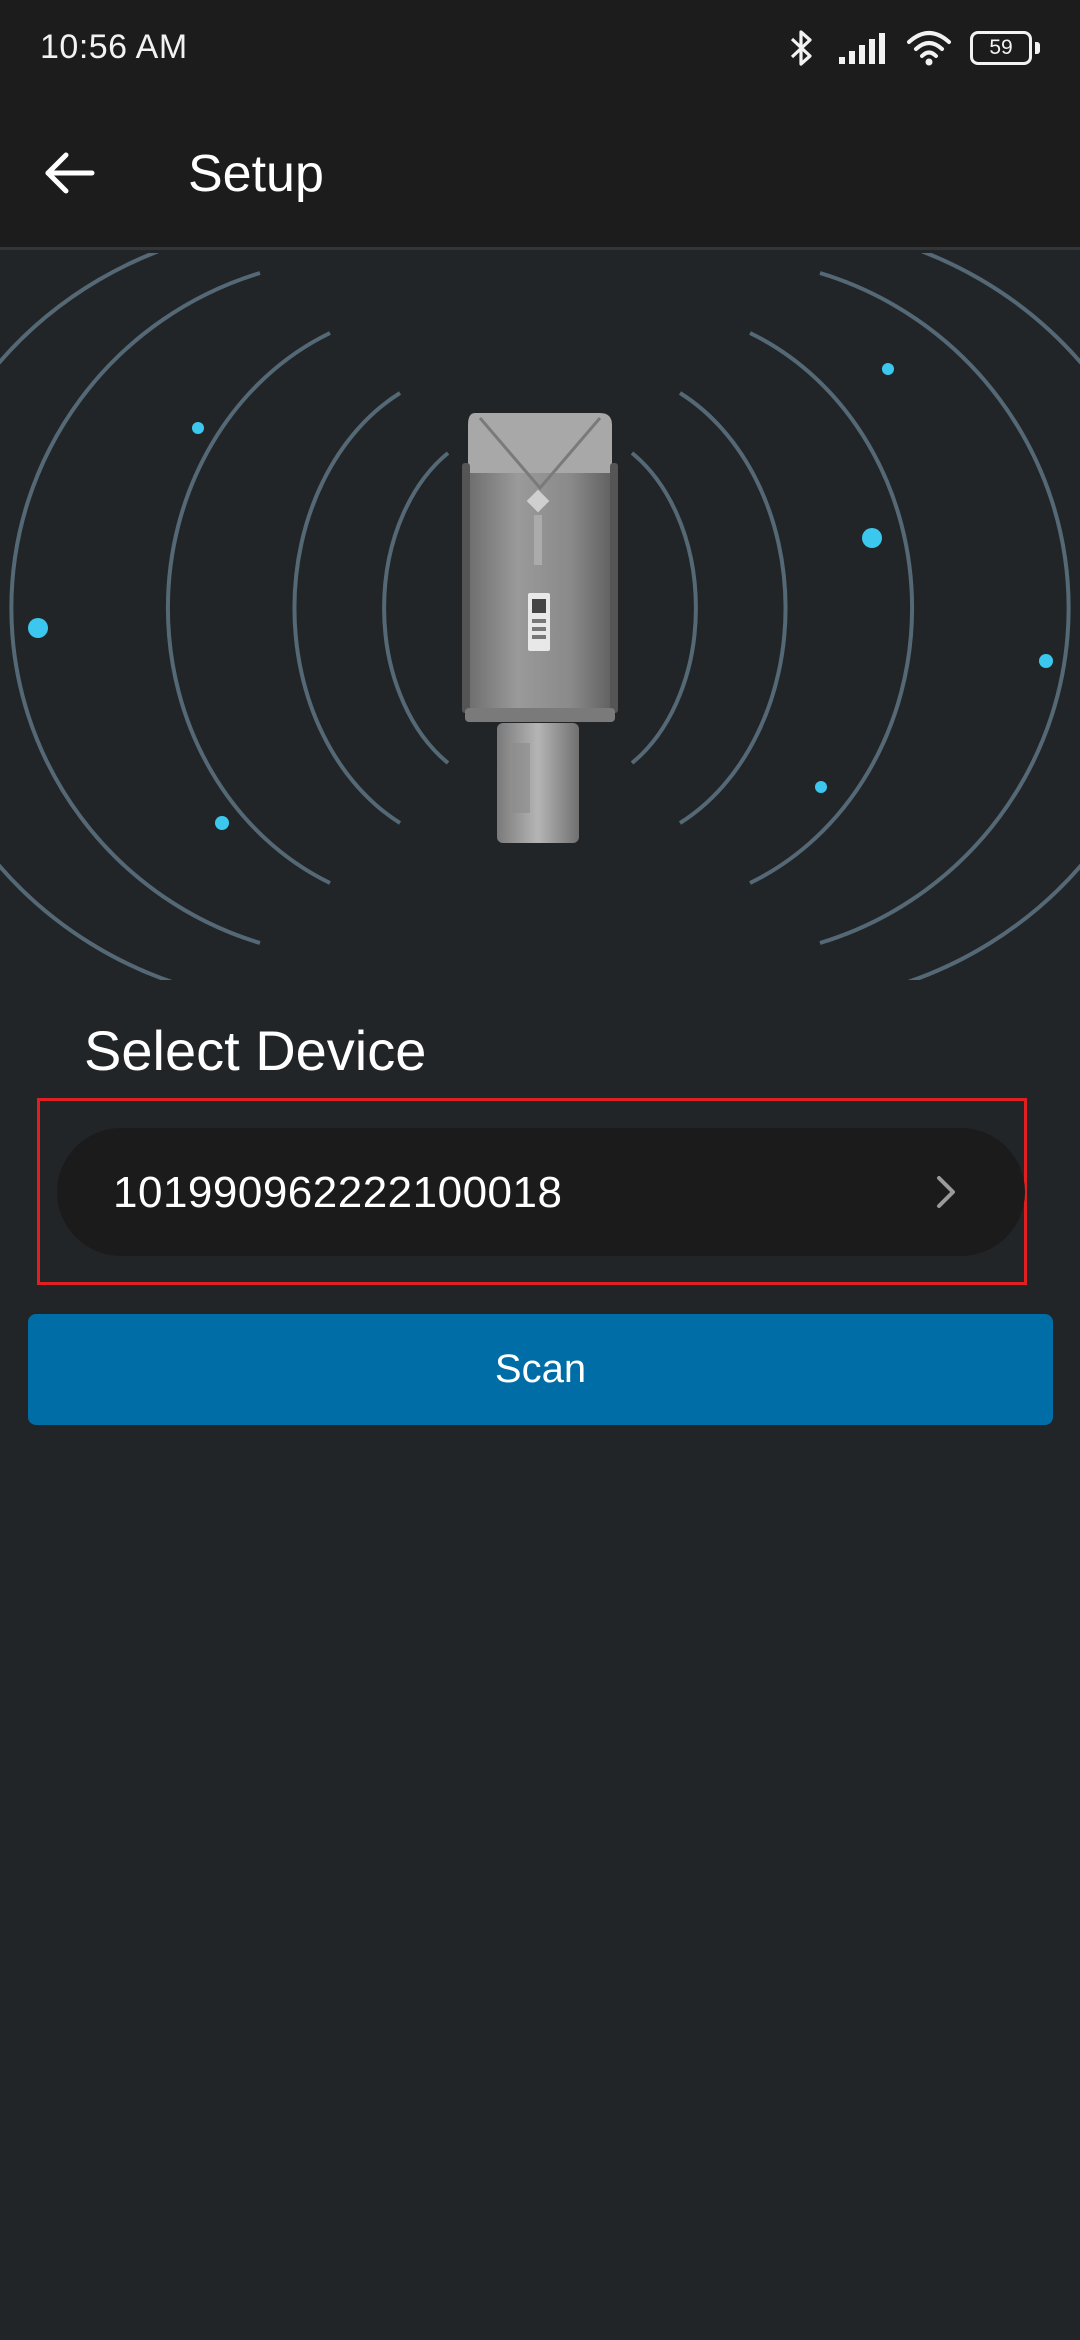  I want to click on signal-icon, so click(863, 48).